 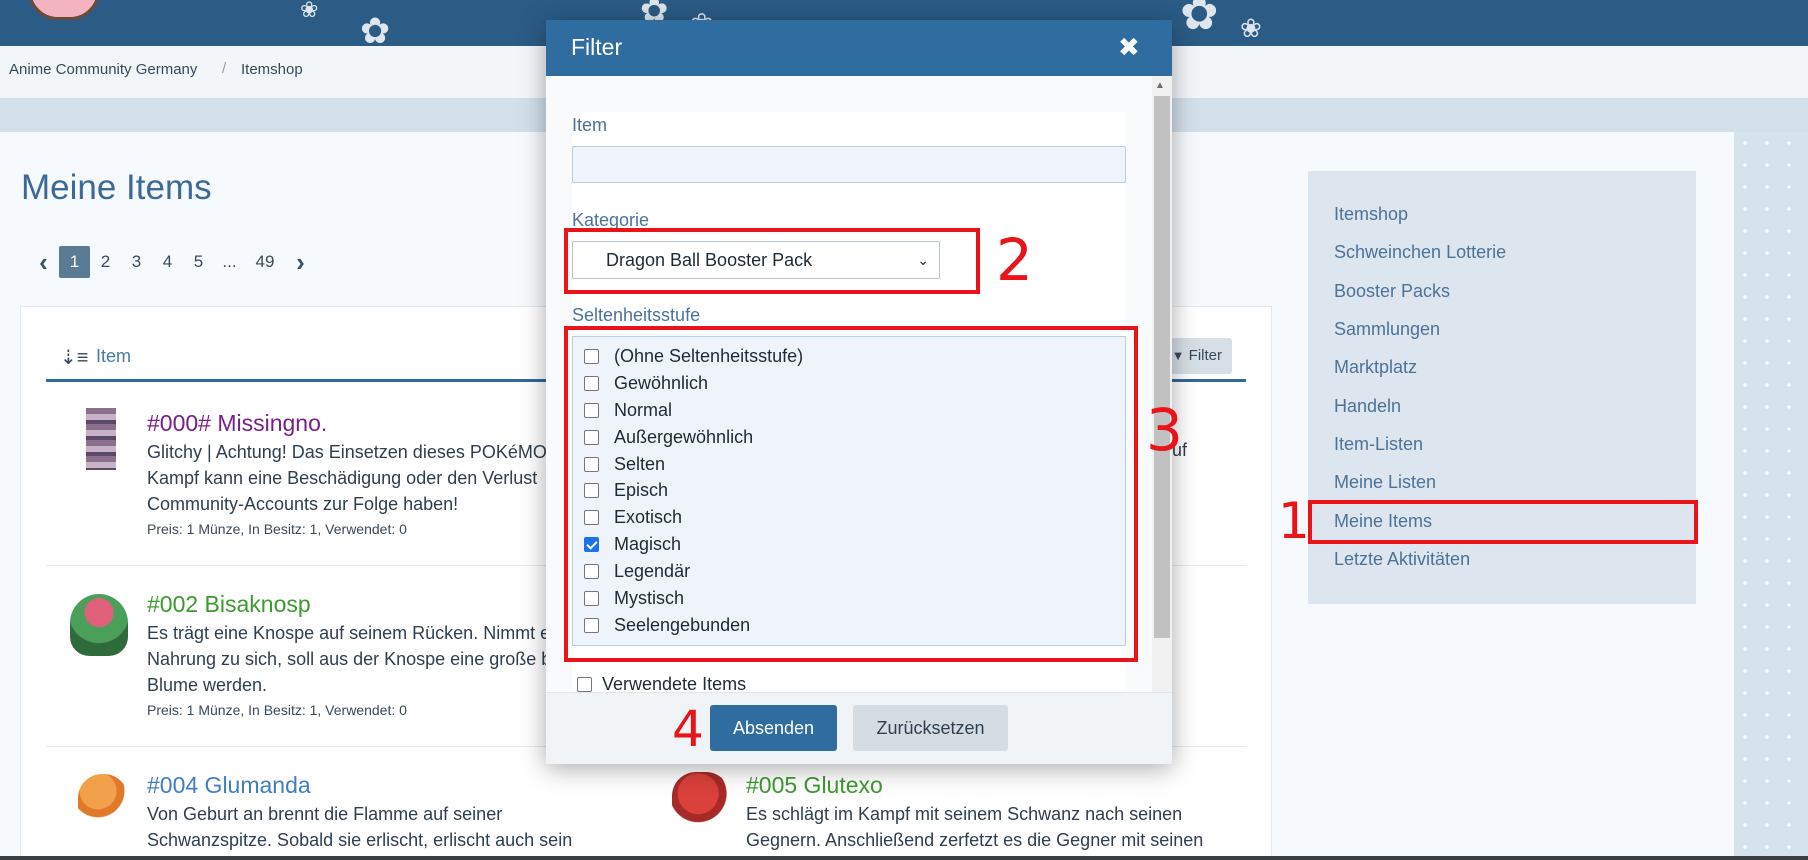 I want to click on close-icon: ✖, so click(x=1129, y=47).